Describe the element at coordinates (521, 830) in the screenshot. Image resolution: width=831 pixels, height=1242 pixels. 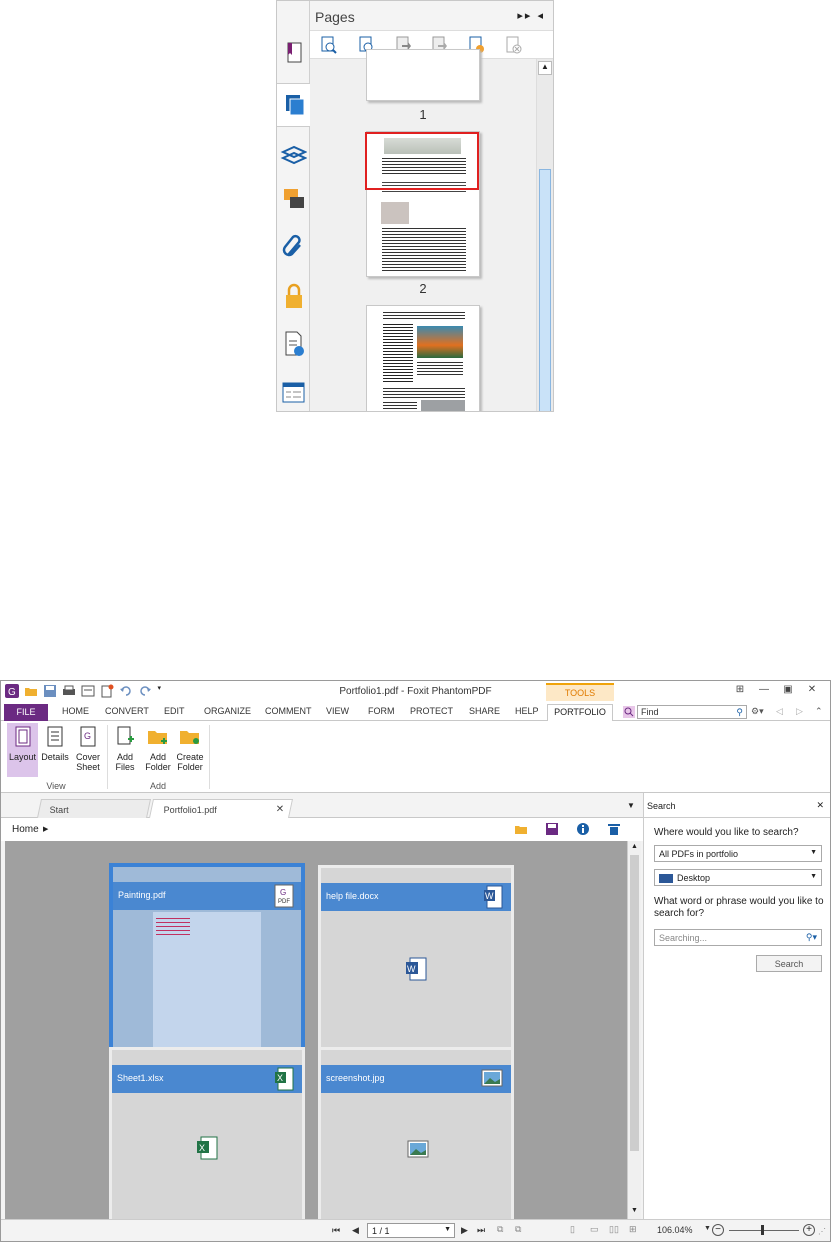
I see `open-folder-icon` at that location.